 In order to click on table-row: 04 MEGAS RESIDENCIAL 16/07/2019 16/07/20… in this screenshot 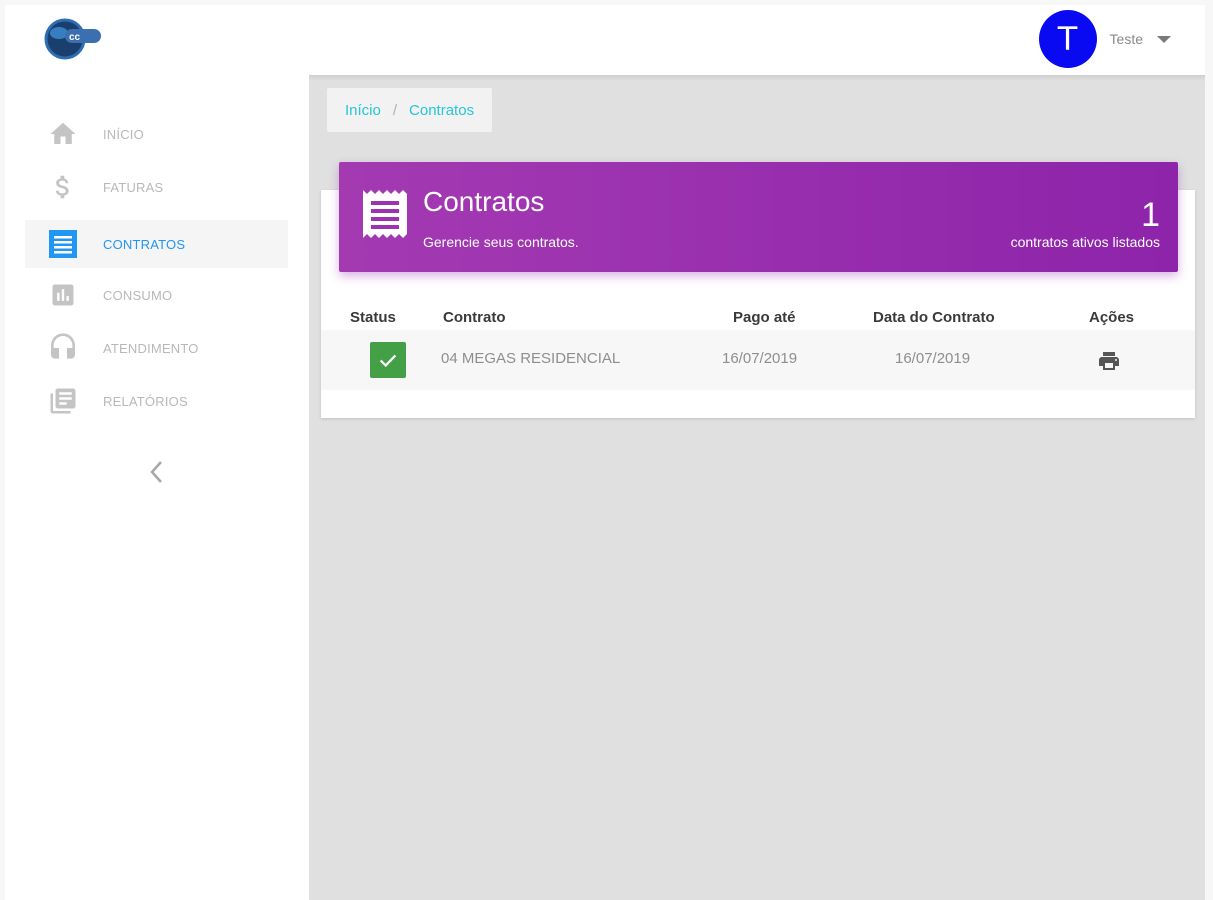, I will do `click(758, 360)`.